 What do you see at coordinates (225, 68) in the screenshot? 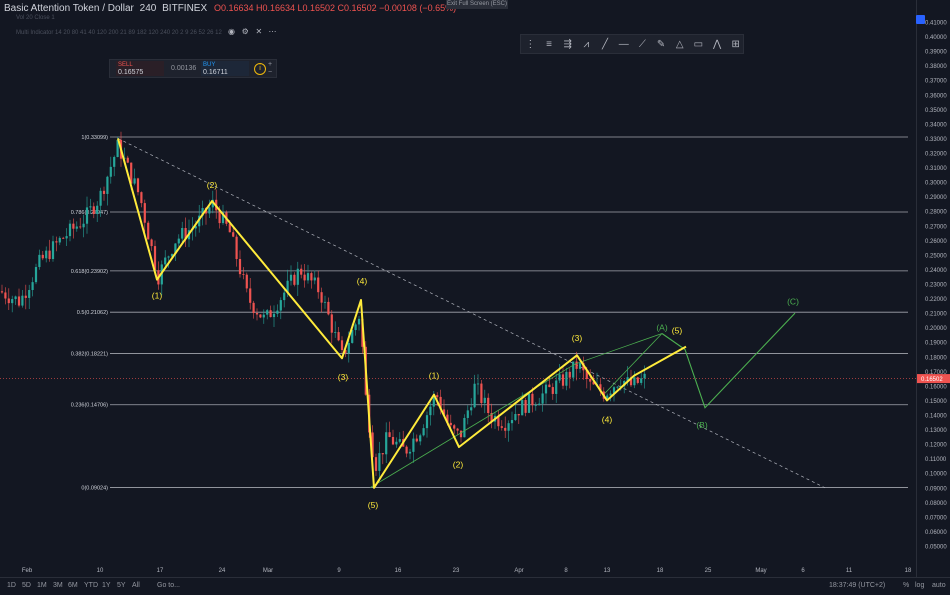
I see `buy-button: BUY 0.16711` at bounding box center [225, 68].